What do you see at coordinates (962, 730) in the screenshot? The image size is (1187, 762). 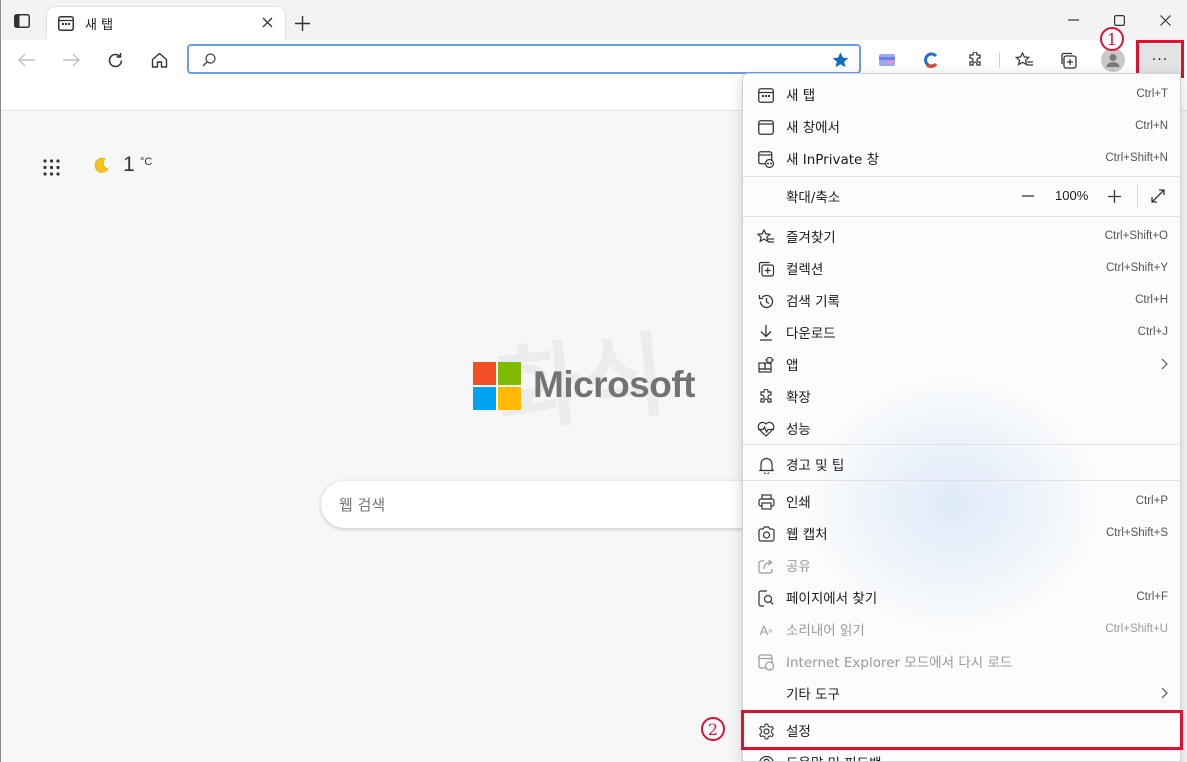 I see `highlight-settings-item` at bounding box center [962, 730].